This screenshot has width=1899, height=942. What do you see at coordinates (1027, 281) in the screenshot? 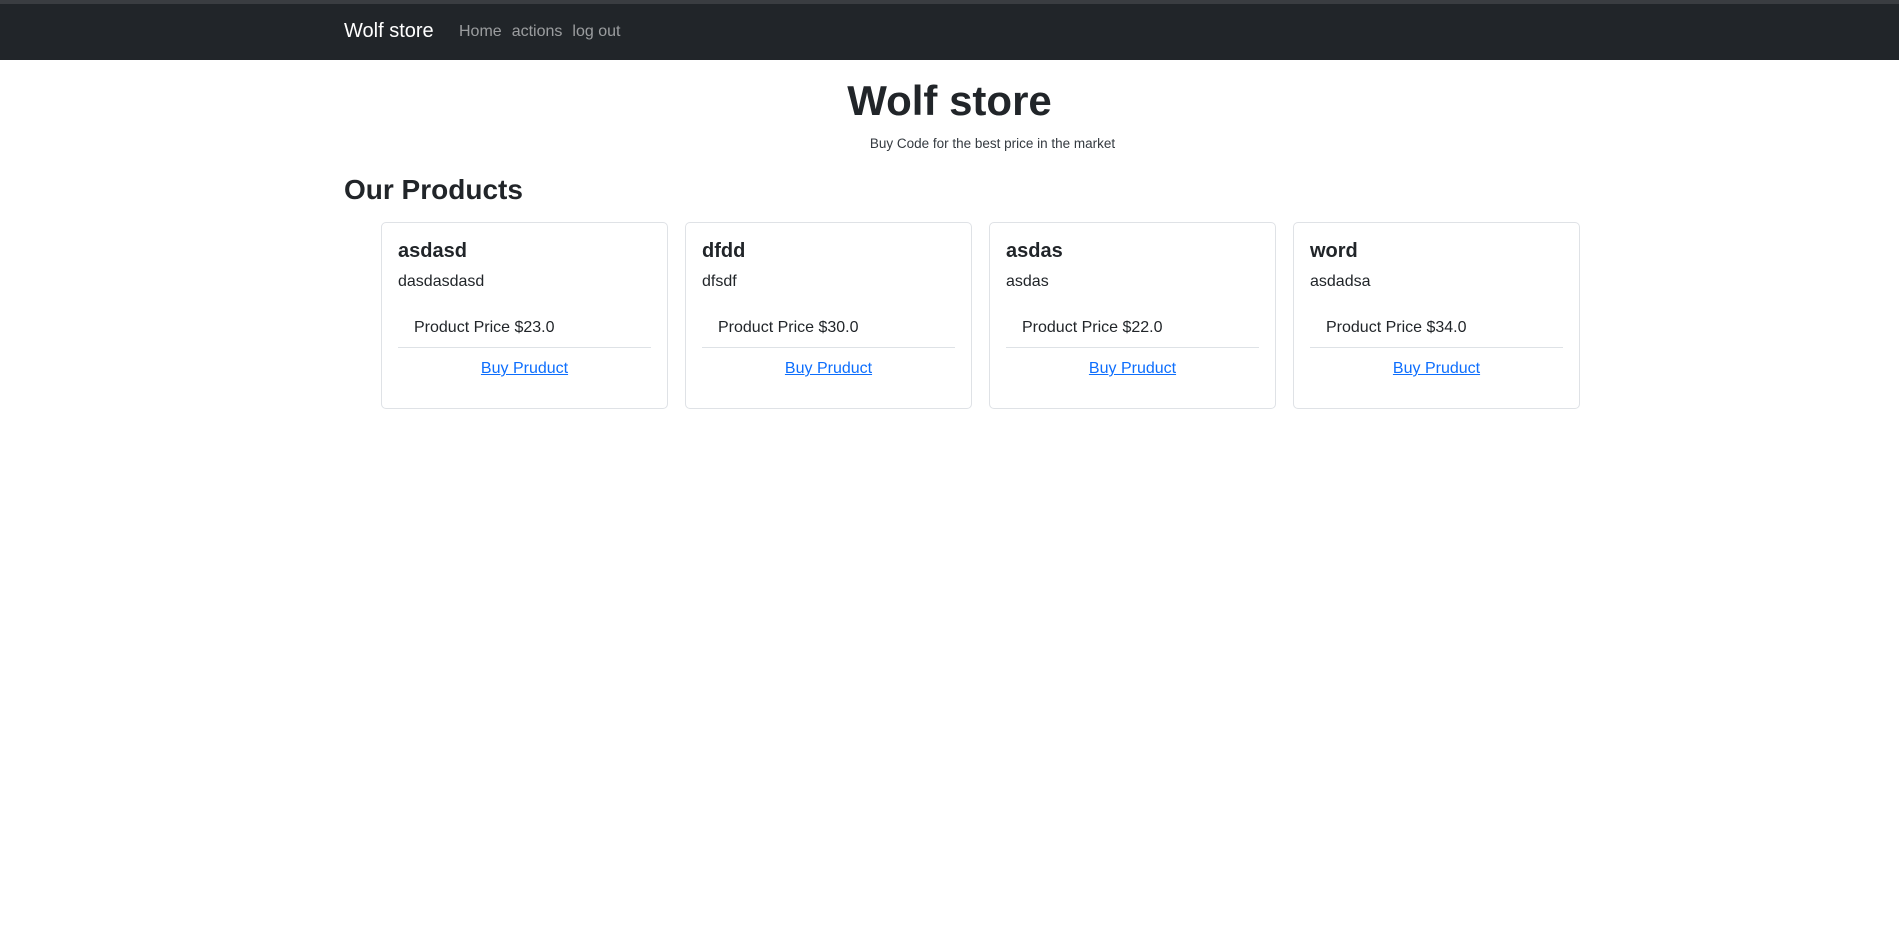
I see `product-description: asdas` at bounding box center [1027, 281].